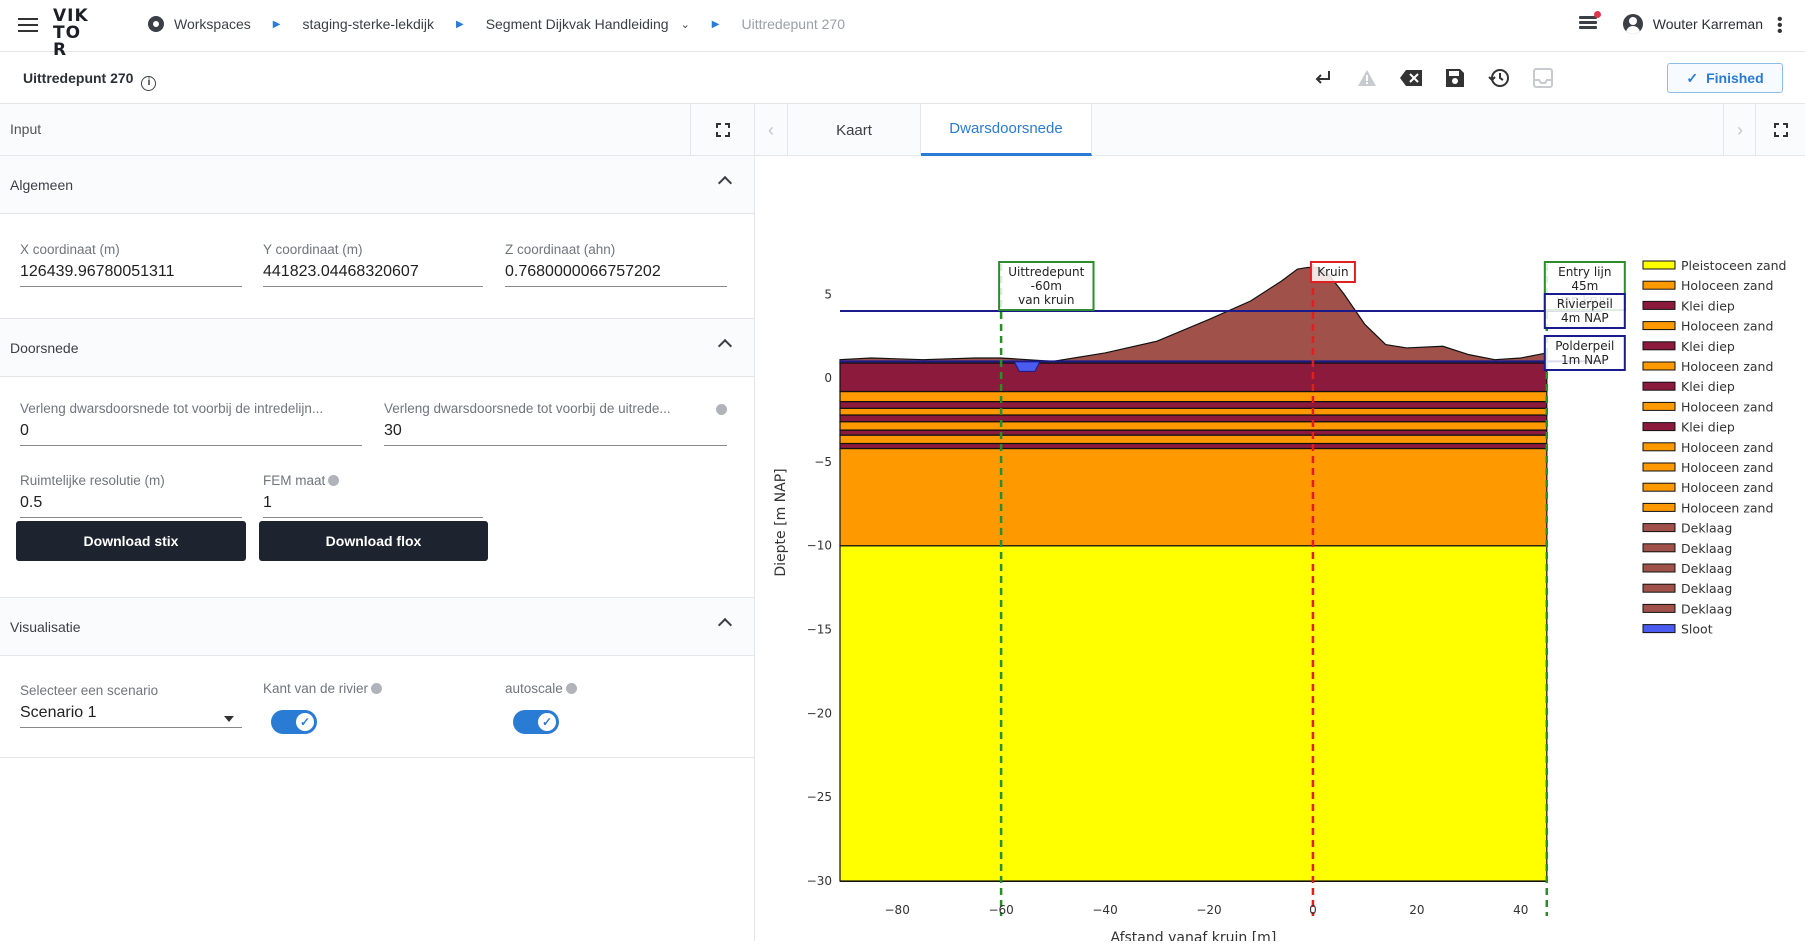 This screenshot has width=1805, height=946. I want to click on finished-button: ✓ Finished, so click(1725, 78).